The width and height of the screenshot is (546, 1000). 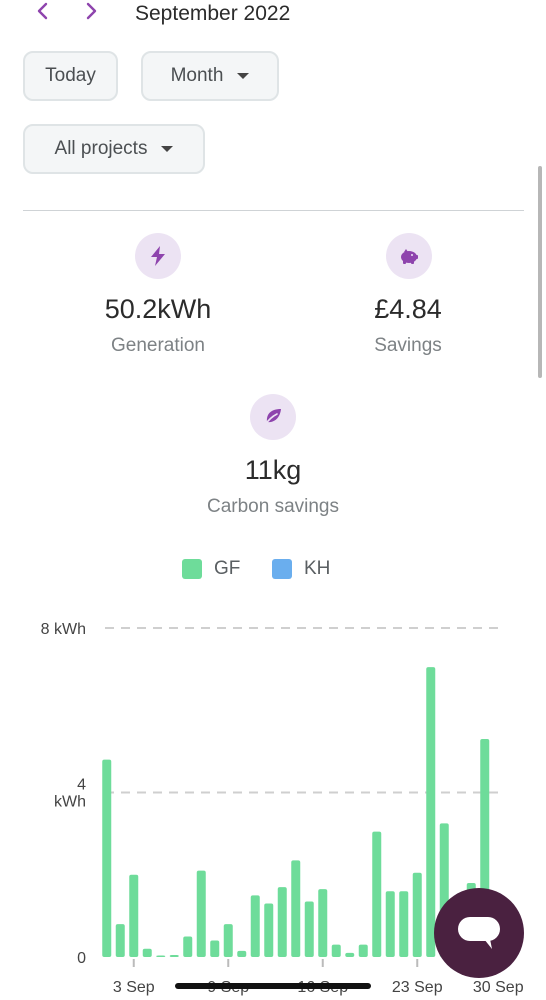 What do you see at coordinates (158, 256) in the screenshot?
I see `lightning-icon` at bounding box center [158, 256].